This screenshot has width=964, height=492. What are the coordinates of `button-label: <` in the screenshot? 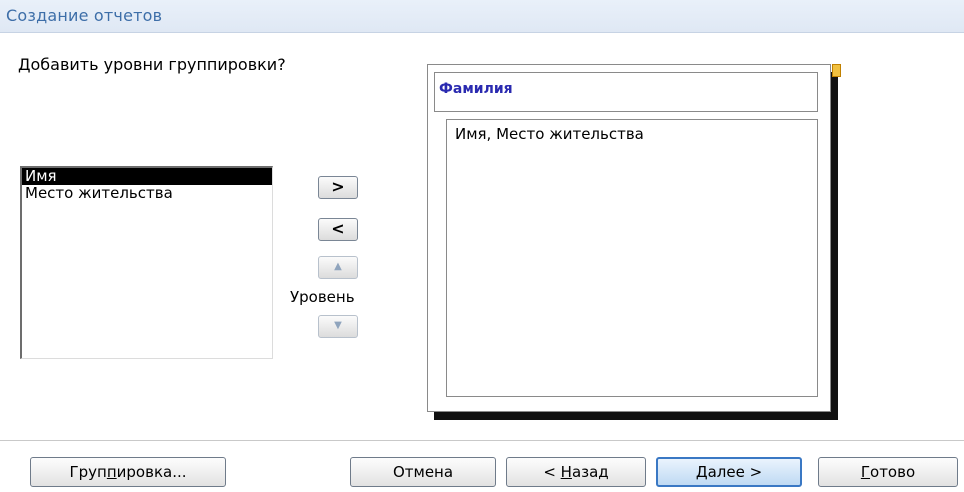 It's located at (552, 472).